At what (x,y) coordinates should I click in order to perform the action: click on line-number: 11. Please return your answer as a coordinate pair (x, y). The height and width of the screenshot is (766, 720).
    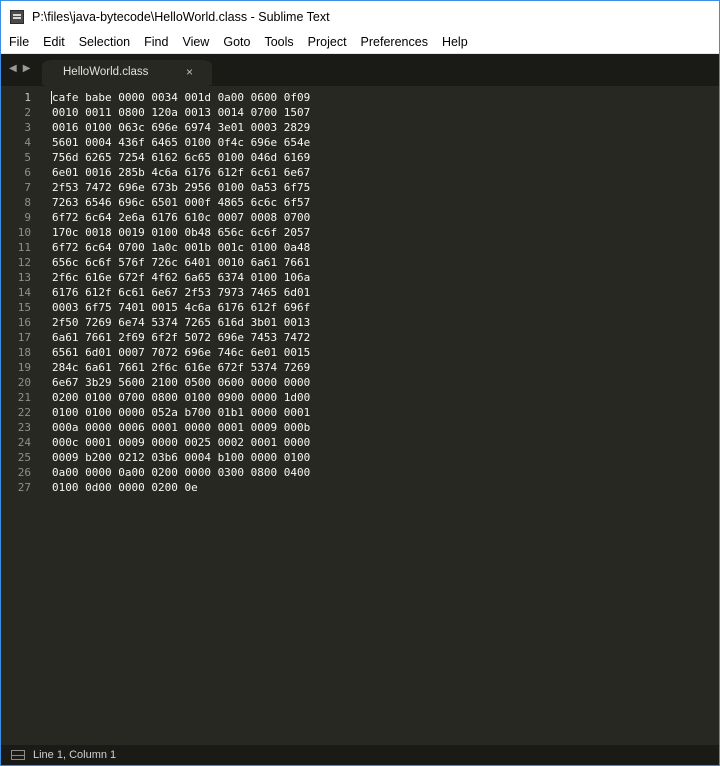
    Looking at the image, I should click on (24, 247).